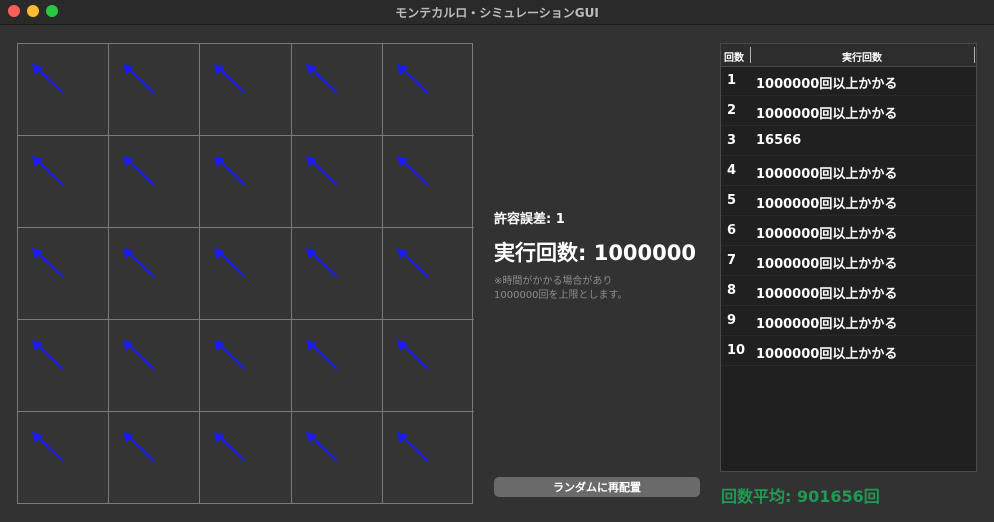 Image resolution: width=994 pixels, height=522 pixels. I want to click on table-row: 8 1000000回以上かかる, so click(848, 291).